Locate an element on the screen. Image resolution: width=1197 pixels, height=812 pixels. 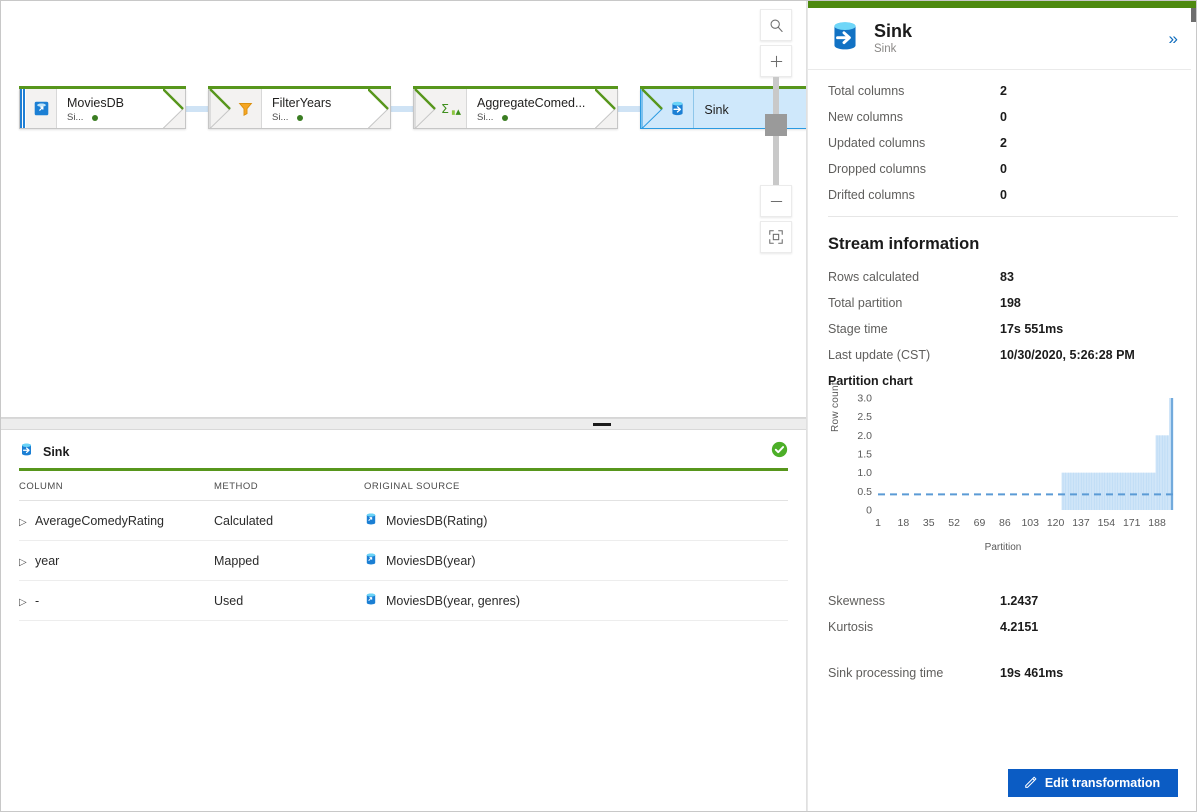
zoom-slider is located at coordinates (776, 131).